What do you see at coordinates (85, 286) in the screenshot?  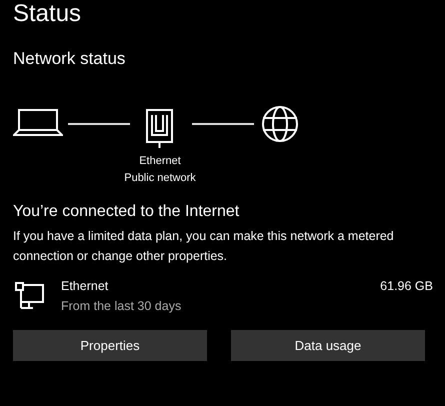 I see `adapter-name: Ethernet` at bounding box center [85, 286].